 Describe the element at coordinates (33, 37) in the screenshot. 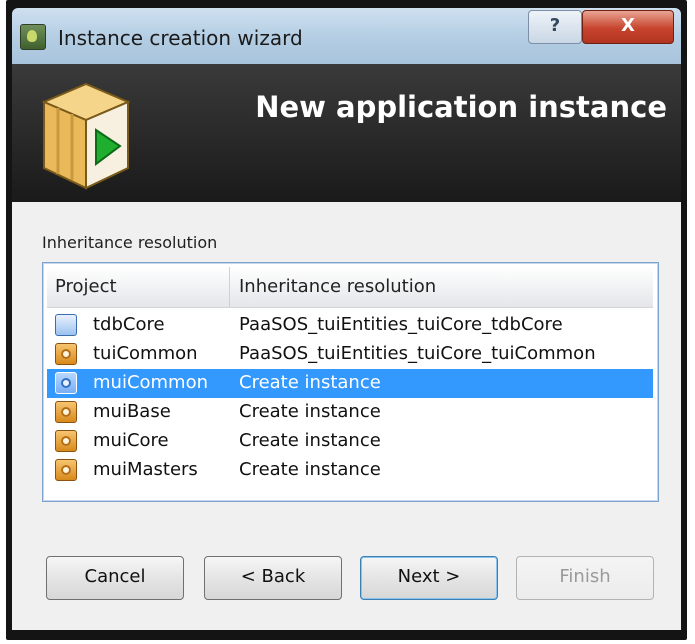

I see `app-icon` at that location.